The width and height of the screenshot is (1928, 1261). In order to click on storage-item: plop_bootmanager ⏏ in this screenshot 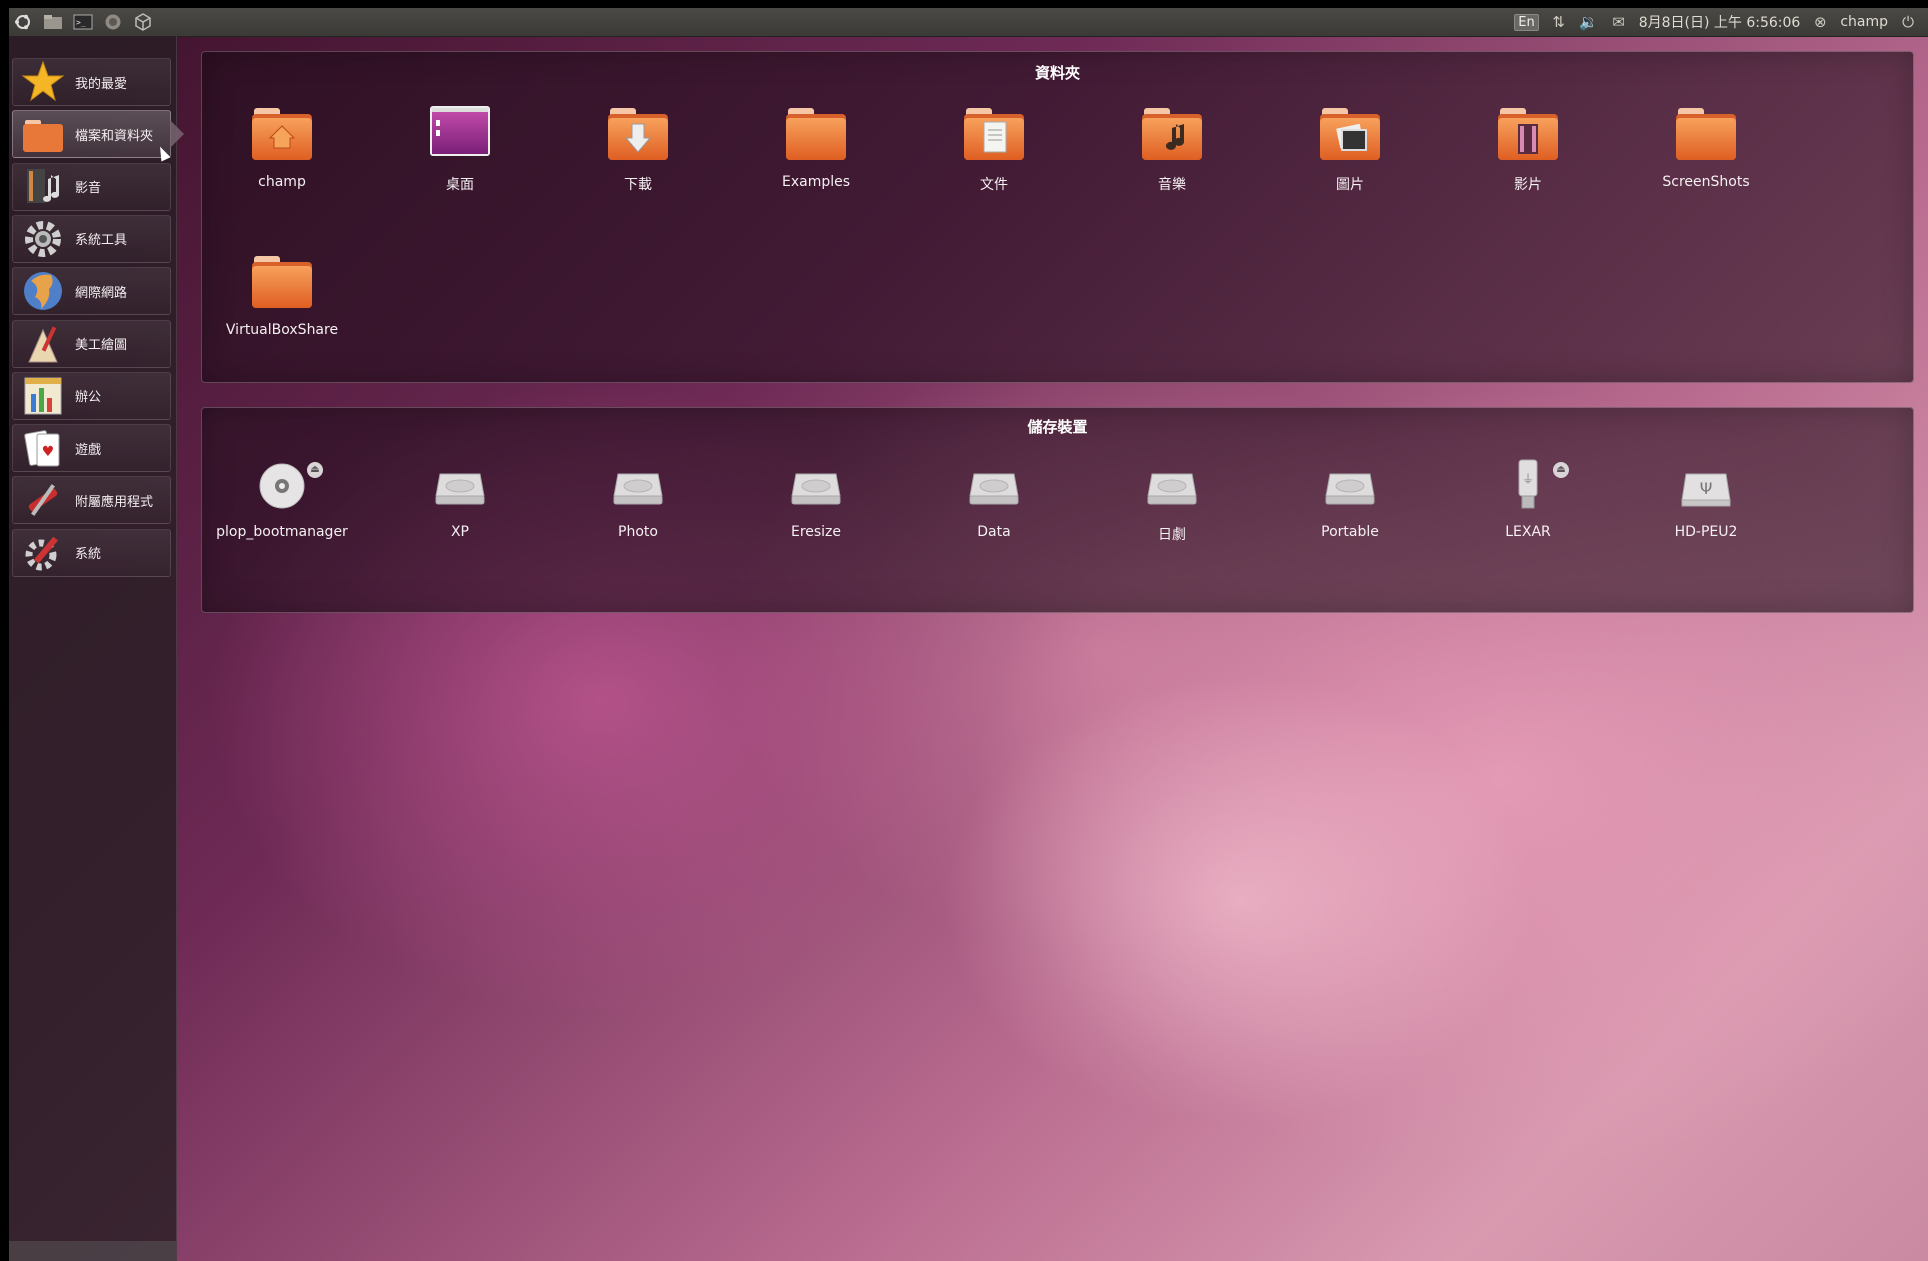, I will do `click(282, 489)`.